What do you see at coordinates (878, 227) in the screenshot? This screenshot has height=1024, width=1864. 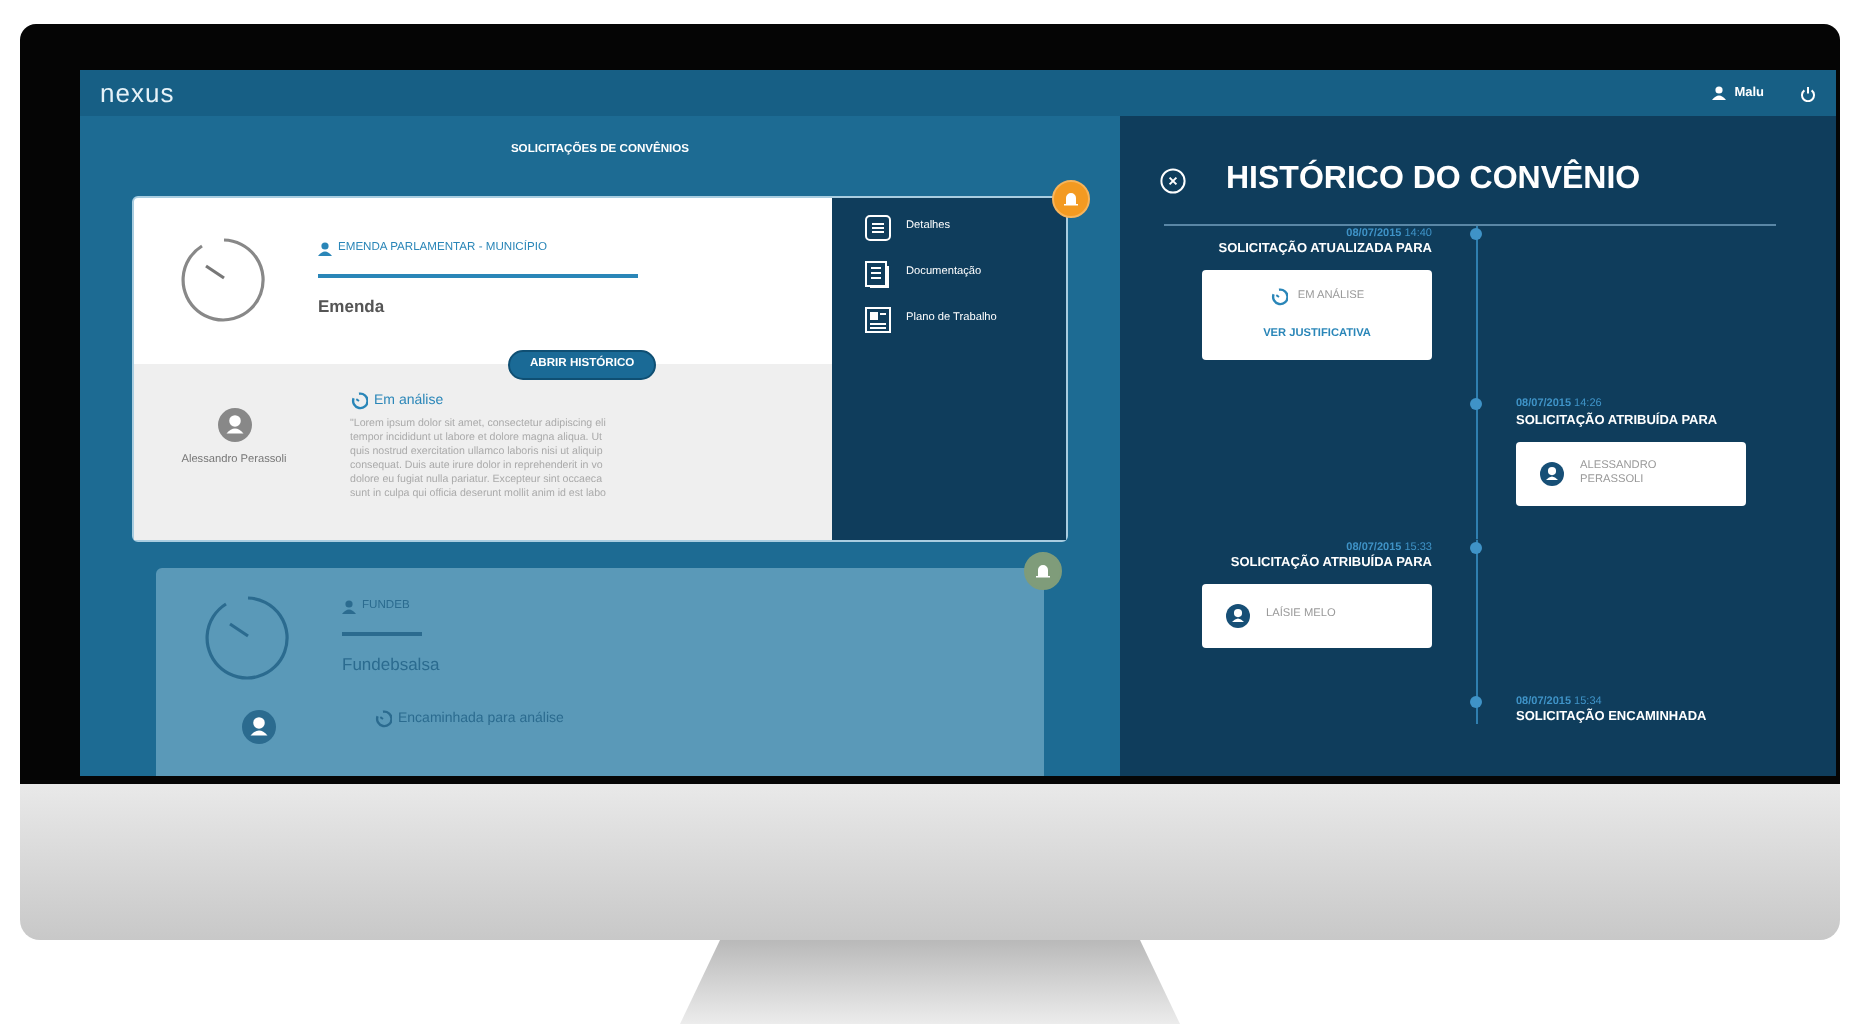 I see `list-icon` at bounding box center [878, 227].